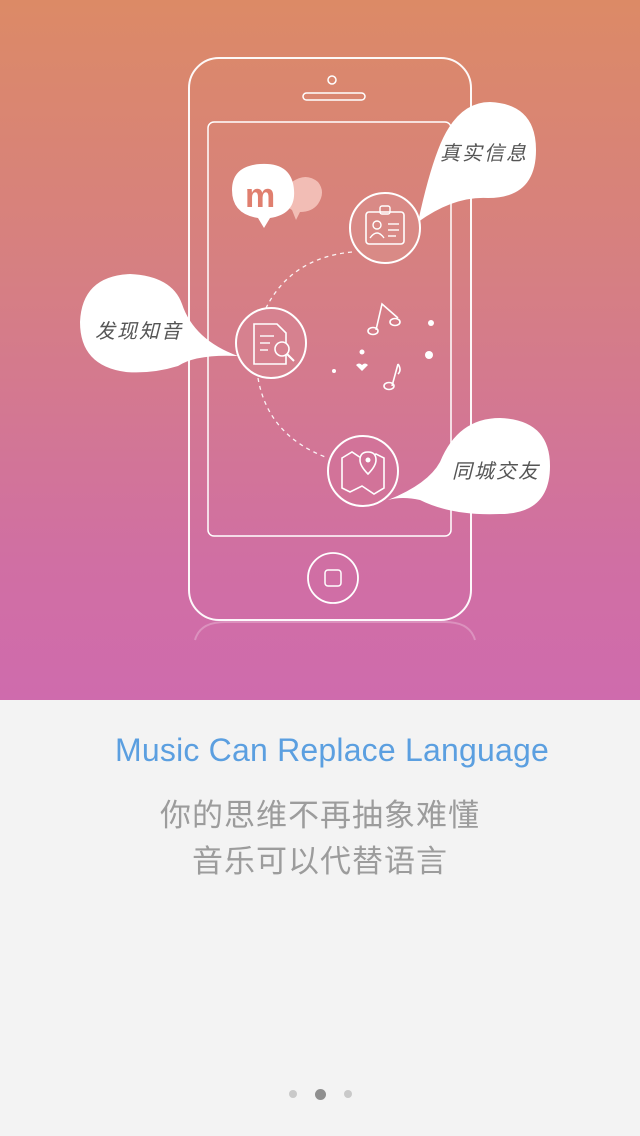 This screenshot has height=1136, width=640. What do you see at coordinates (332, 750) in the screenshot?
I see `headline-title: Music Can Replace Language` at bounding box center [332, 750].